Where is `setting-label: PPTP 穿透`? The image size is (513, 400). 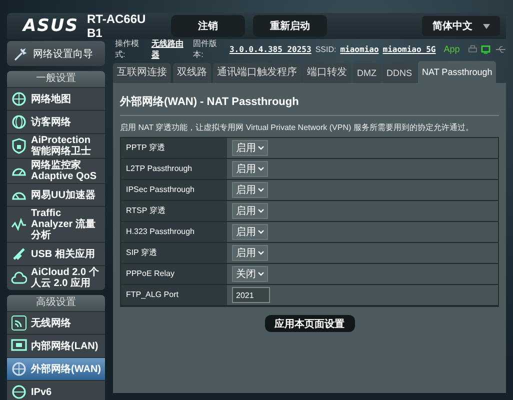
setting-label: PPTP 穿透 is located at coordinates (174, 148).